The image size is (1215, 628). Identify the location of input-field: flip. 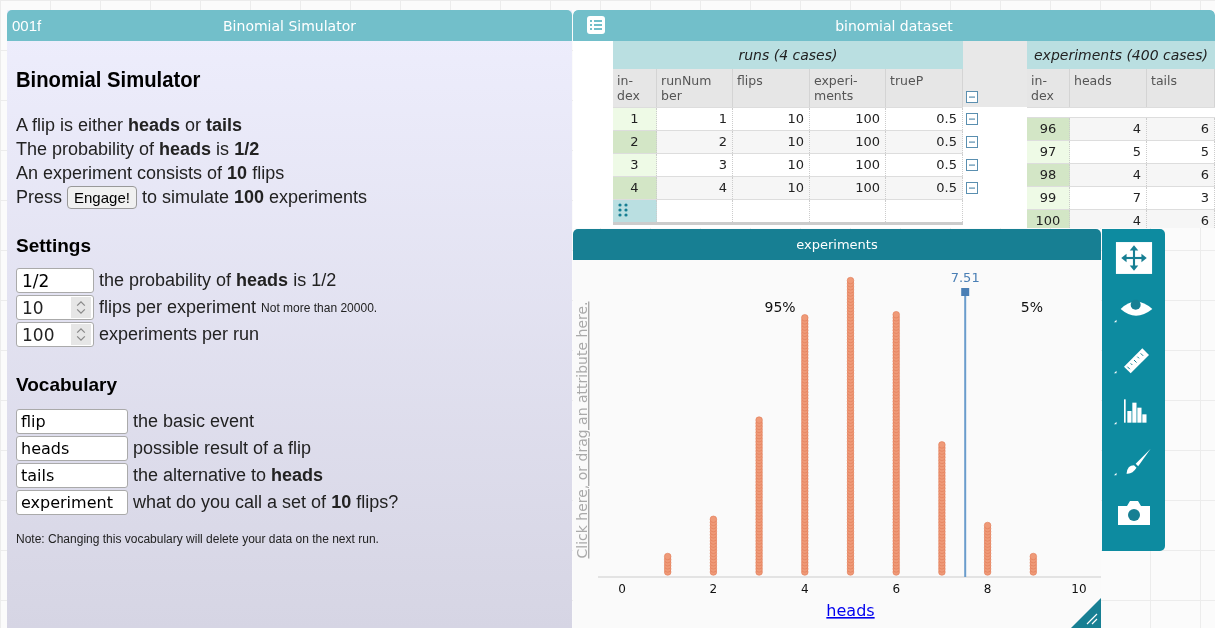
(72, 421).